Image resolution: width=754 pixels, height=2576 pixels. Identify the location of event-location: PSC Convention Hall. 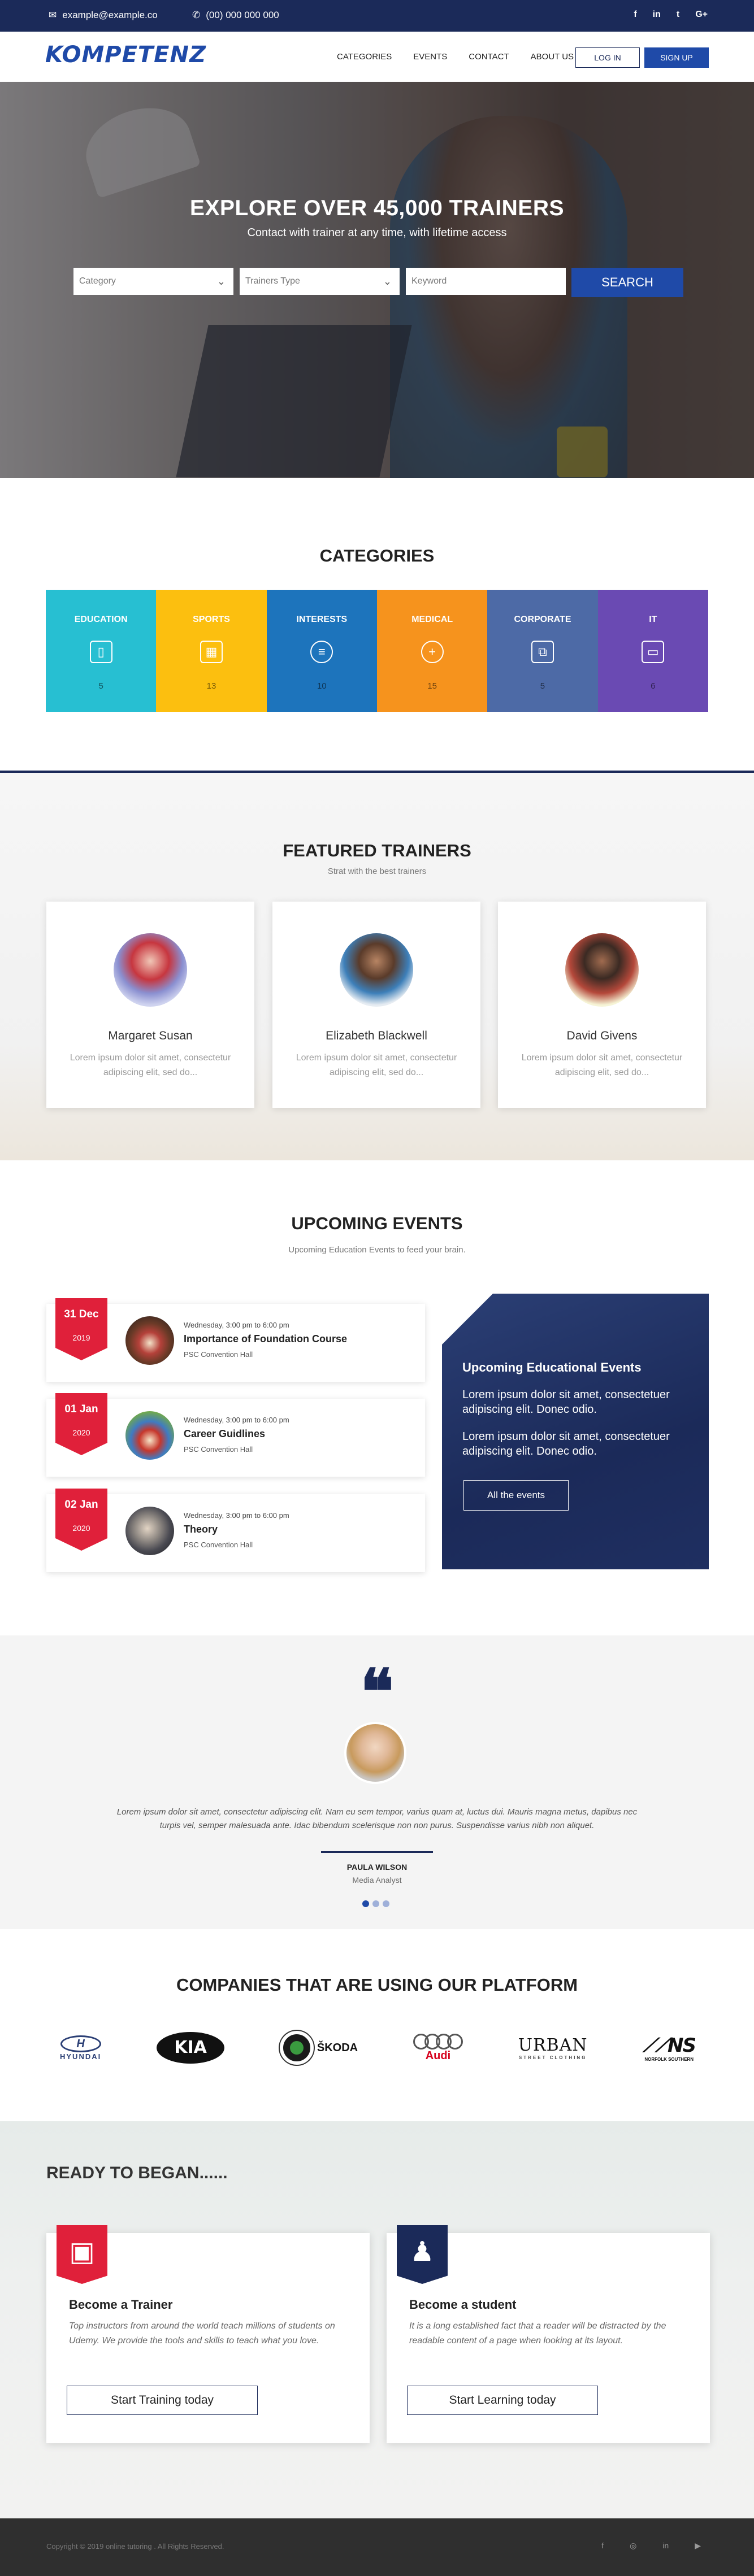
(218, 1545).